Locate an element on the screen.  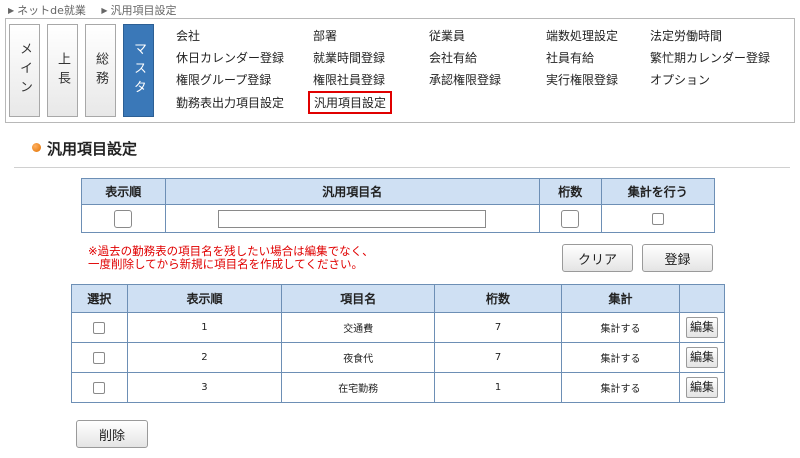
orange-dot-icon is located at coordinates (36, 147).